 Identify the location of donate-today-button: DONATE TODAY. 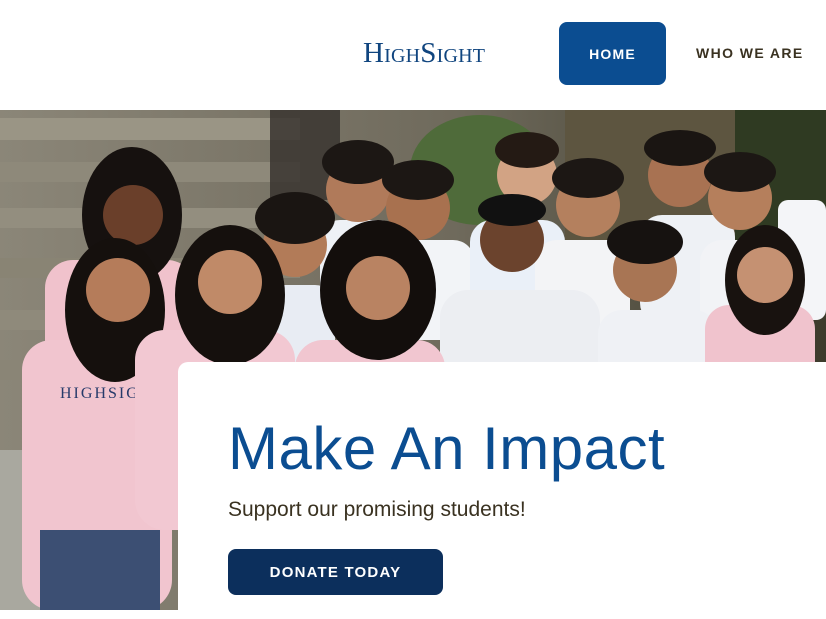
(335, 572).